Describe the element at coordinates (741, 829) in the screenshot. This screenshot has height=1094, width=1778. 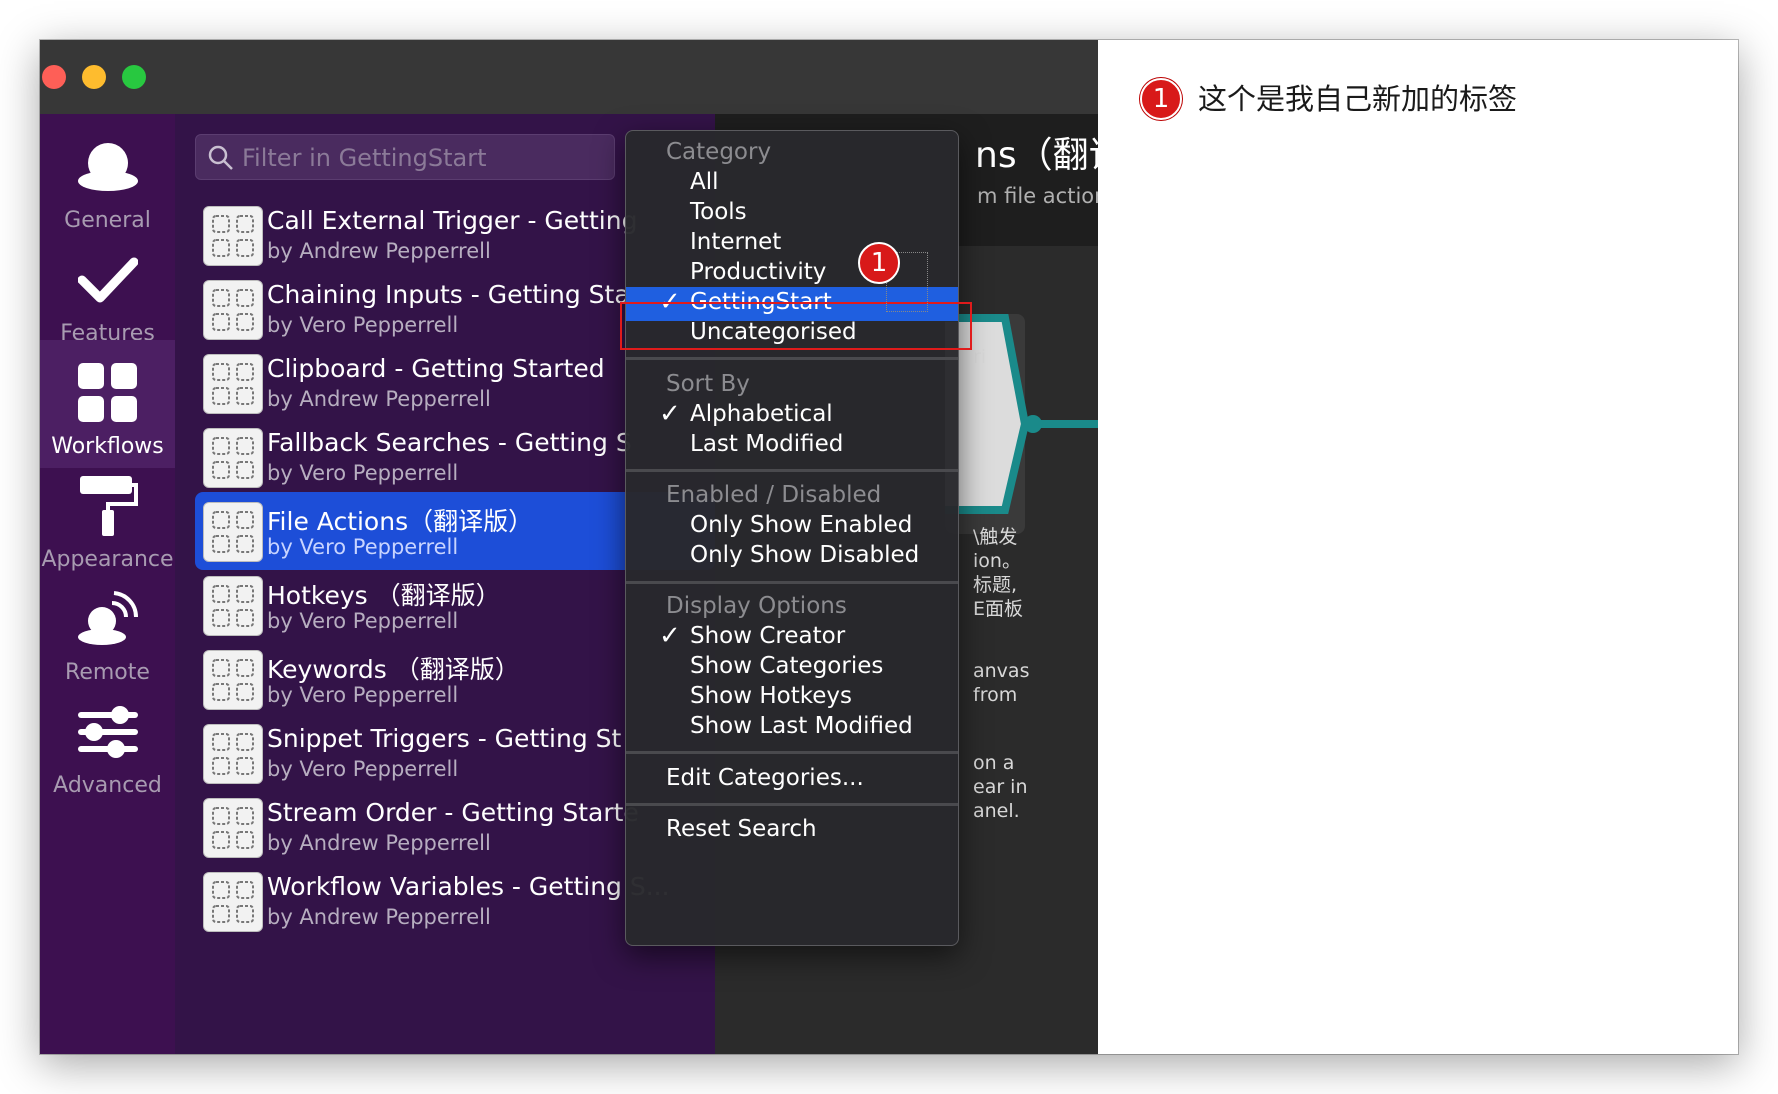
I see `menu-item-label: Reset Search` at that location.